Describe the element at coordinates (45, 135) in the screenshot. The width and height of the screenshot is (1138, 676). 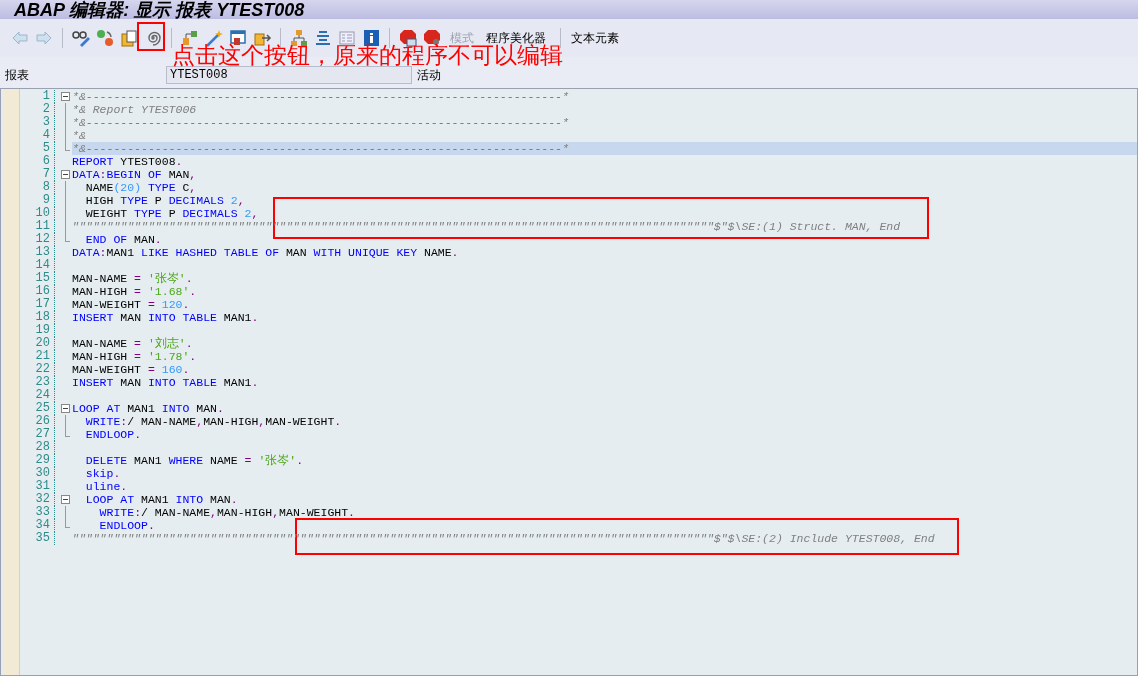
I see `line-number: 4` at that location.